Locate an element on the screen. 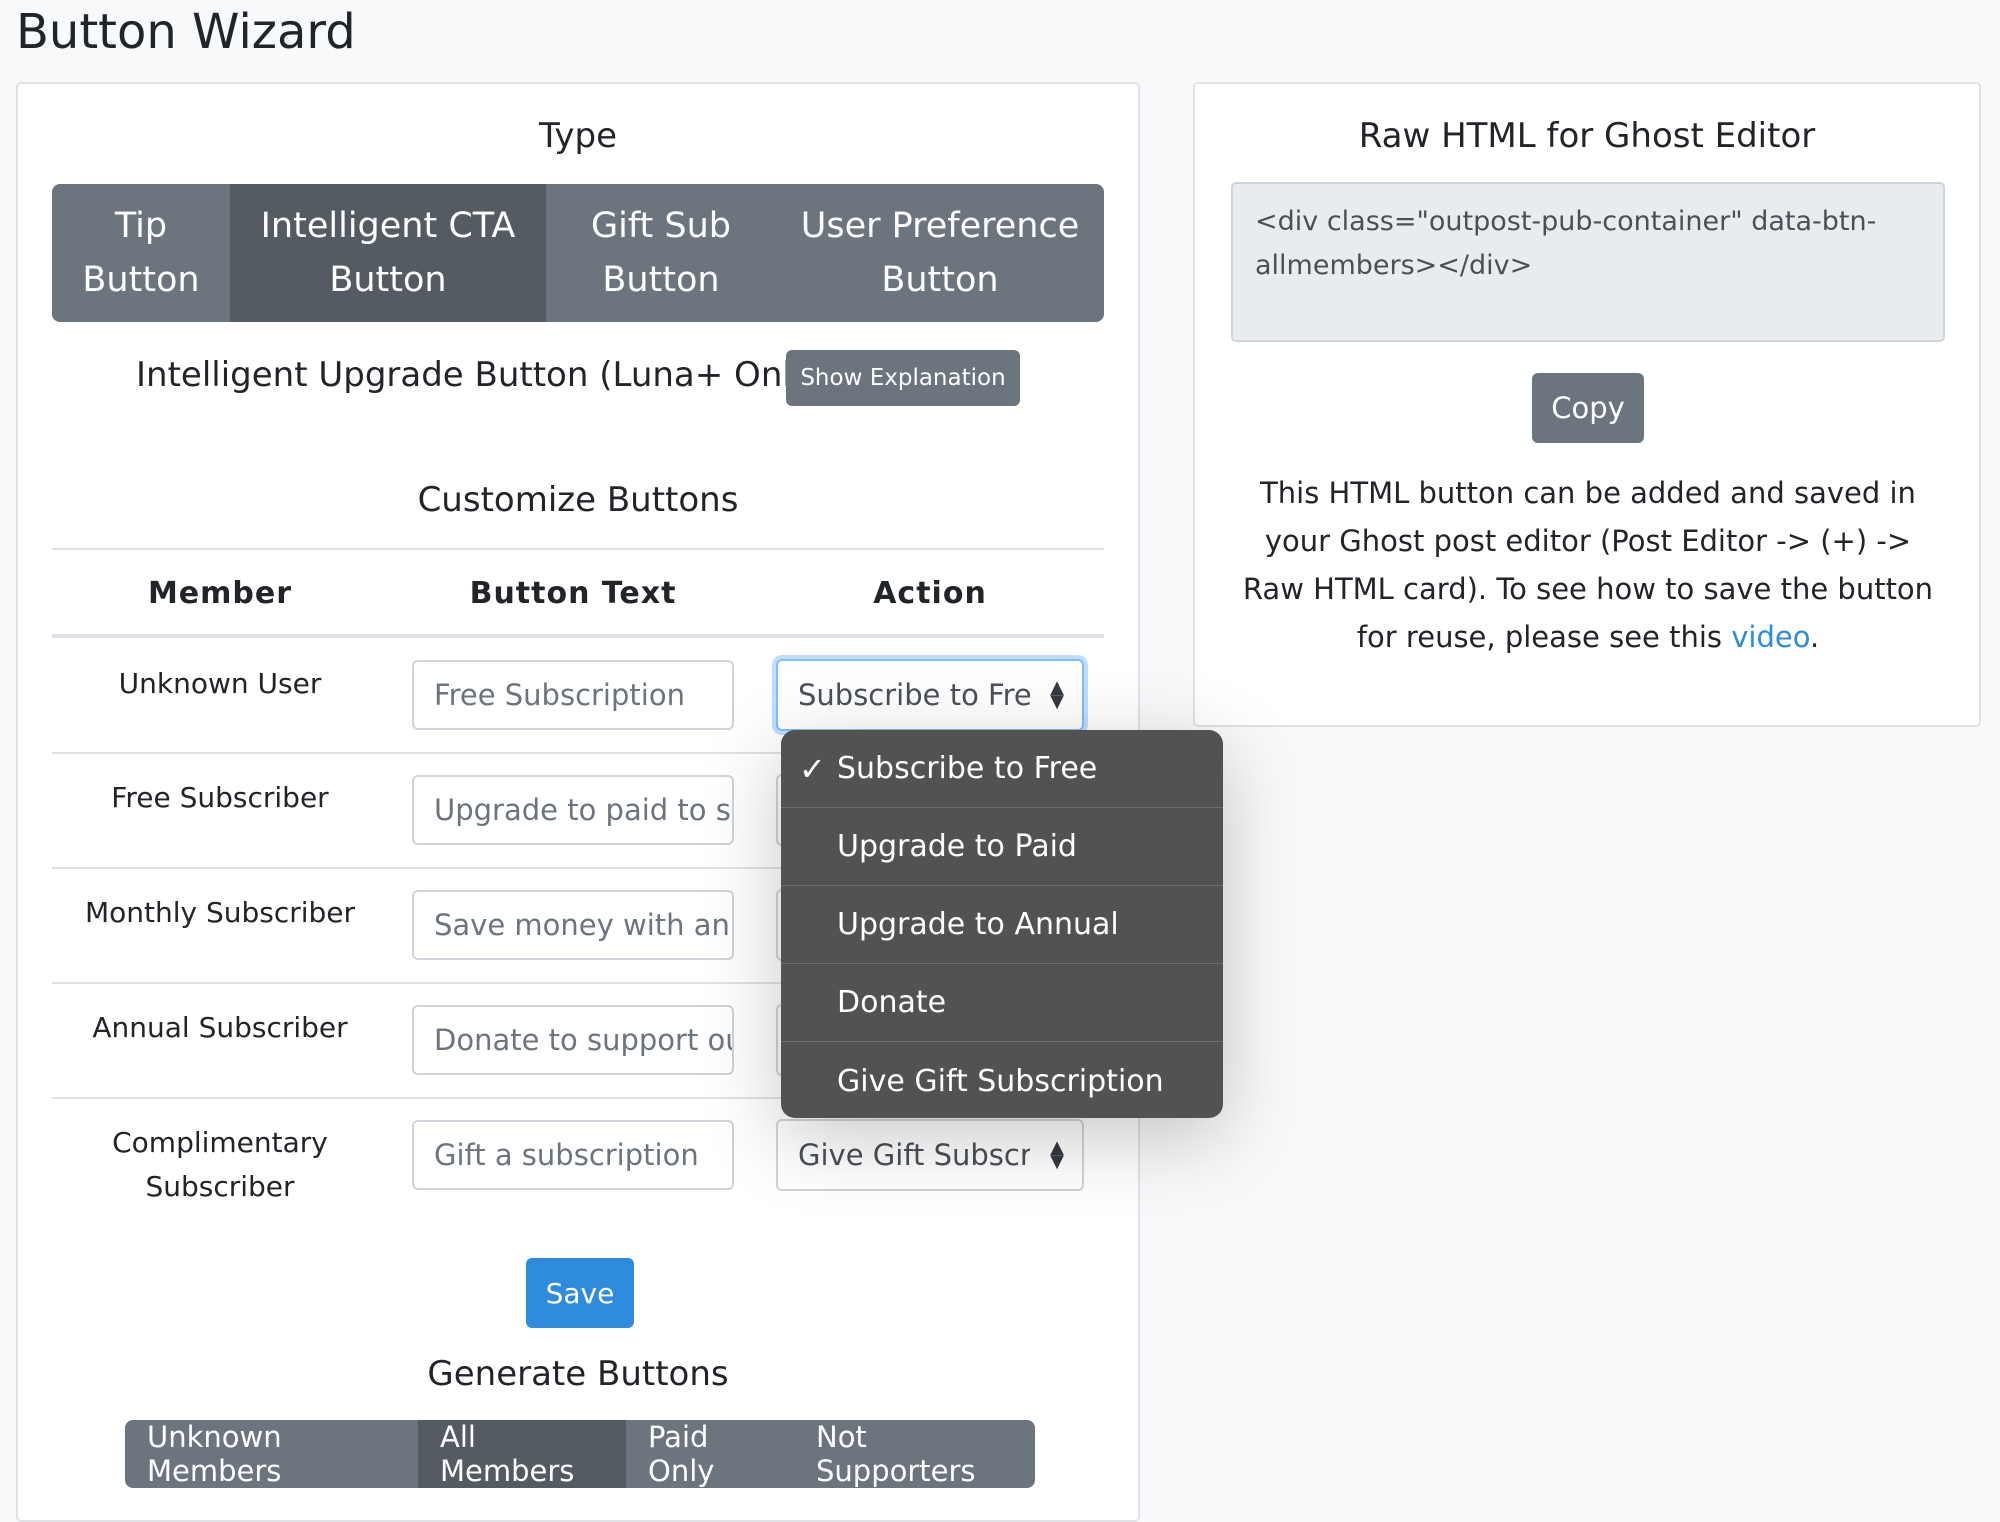  show-explanation-button: Show Explanation is located at coordinates (903, 378).